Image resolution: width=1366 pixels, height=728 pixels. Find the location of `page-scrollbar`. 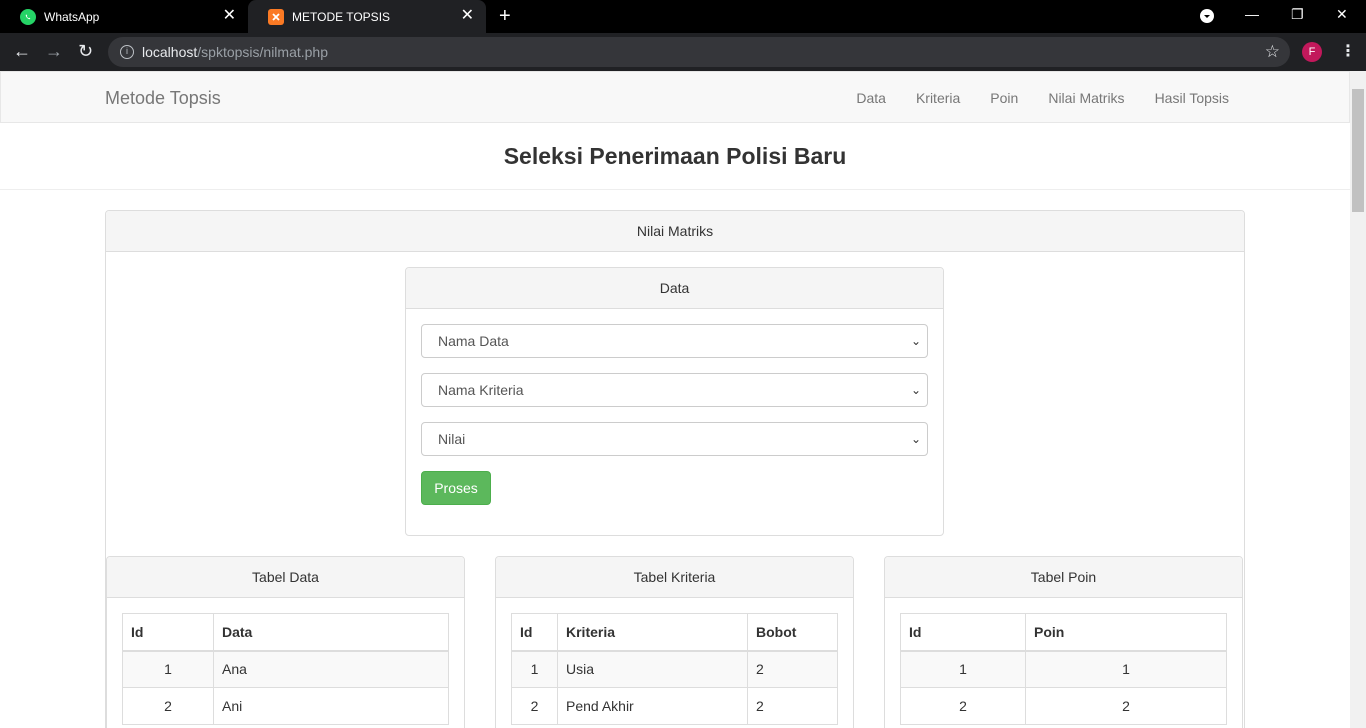

page-scrollbar is located at coordinates (1358, 399).